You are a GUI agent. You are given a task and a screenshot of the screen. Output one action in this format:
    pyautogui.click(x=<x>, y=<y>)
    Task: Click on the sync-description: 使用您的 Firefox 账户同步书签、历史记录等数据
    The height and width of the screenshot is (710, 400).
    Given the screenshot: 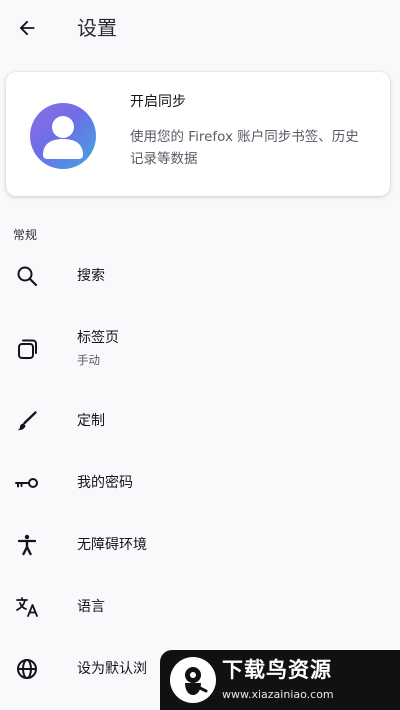 What is the action you would take?
    pyautogui.click(x=244, y=148)
    